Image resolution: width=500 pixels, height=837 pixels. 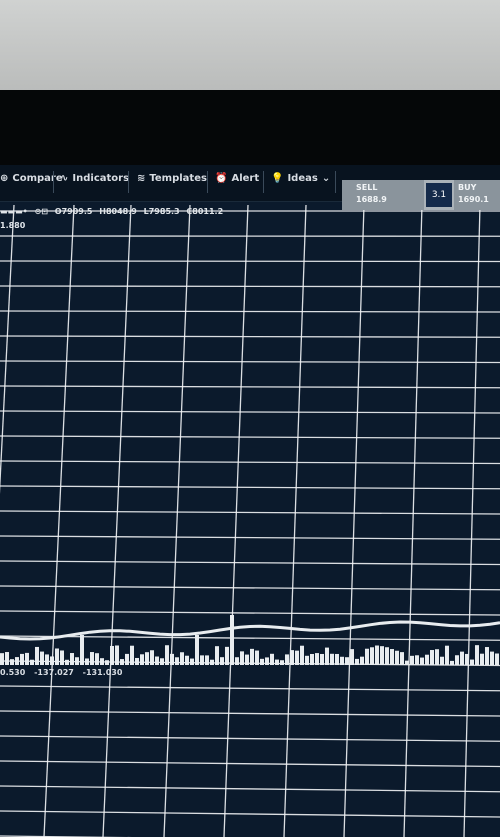 What do you see at coordinates (14, 211) in the screenshot?
I see `symbol-fragment: ▬▬▬•` at bounding box center [14, 211].